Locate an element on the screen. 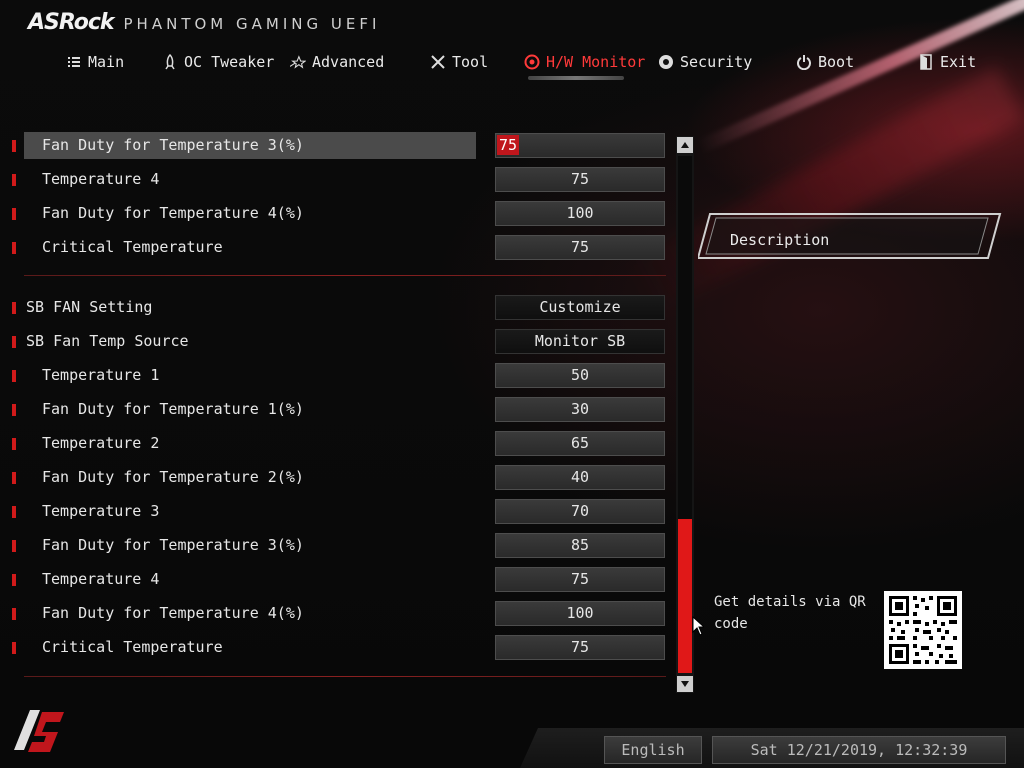 The image size is (1024, 768). shield-icon is located at coordinates (666, 62).